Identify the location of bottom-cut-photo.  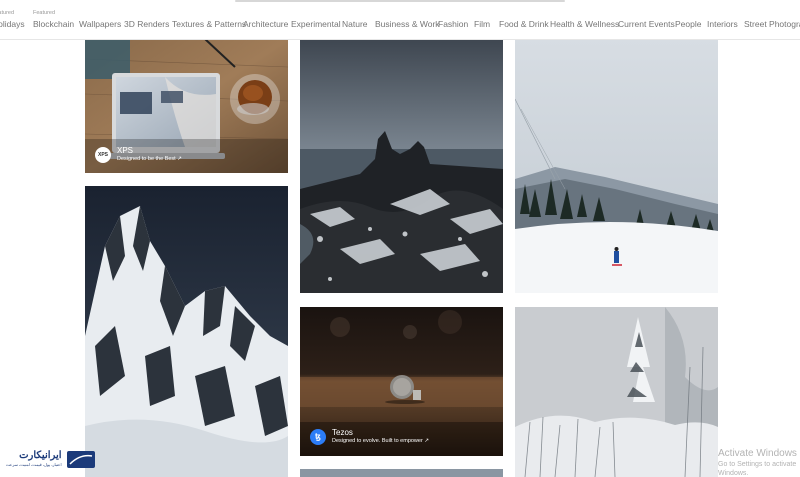
(401, 473).